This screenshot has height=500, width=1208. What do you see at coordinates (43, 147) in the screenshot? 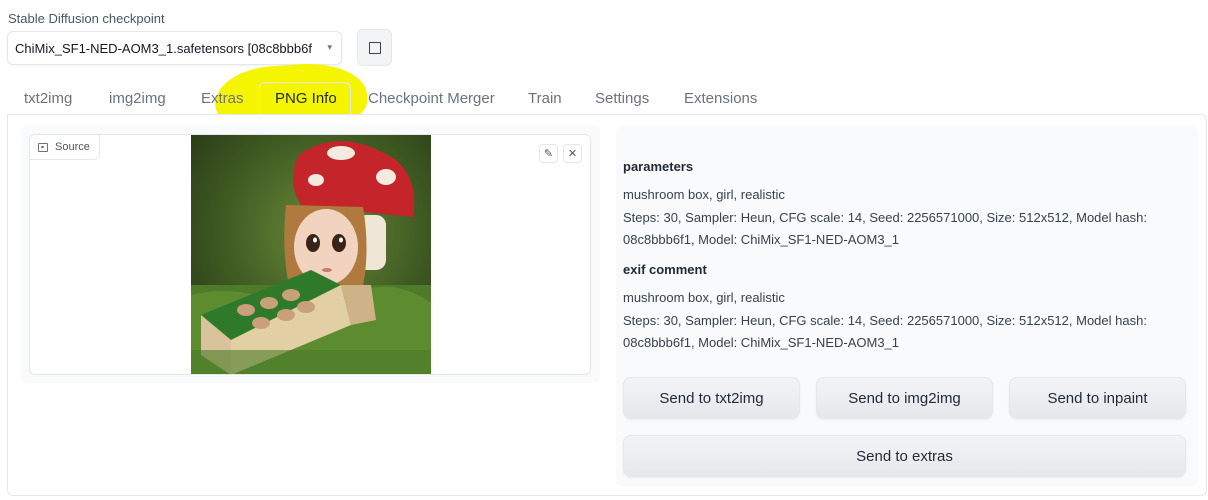
I see `image-icon` at bounding box center [43, 147].